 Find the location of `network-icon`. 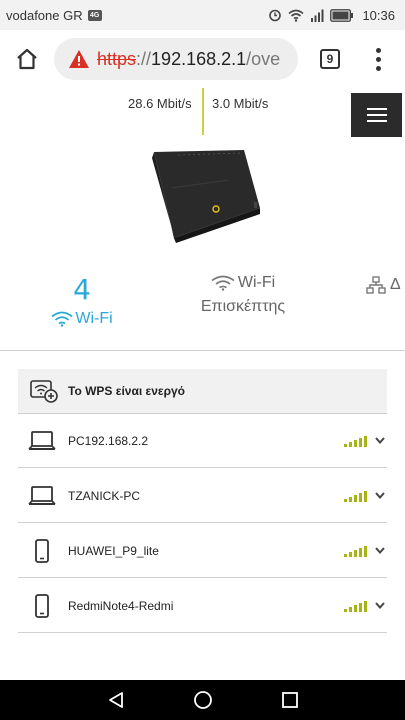

network-icon is located at coordinates (376, 285).